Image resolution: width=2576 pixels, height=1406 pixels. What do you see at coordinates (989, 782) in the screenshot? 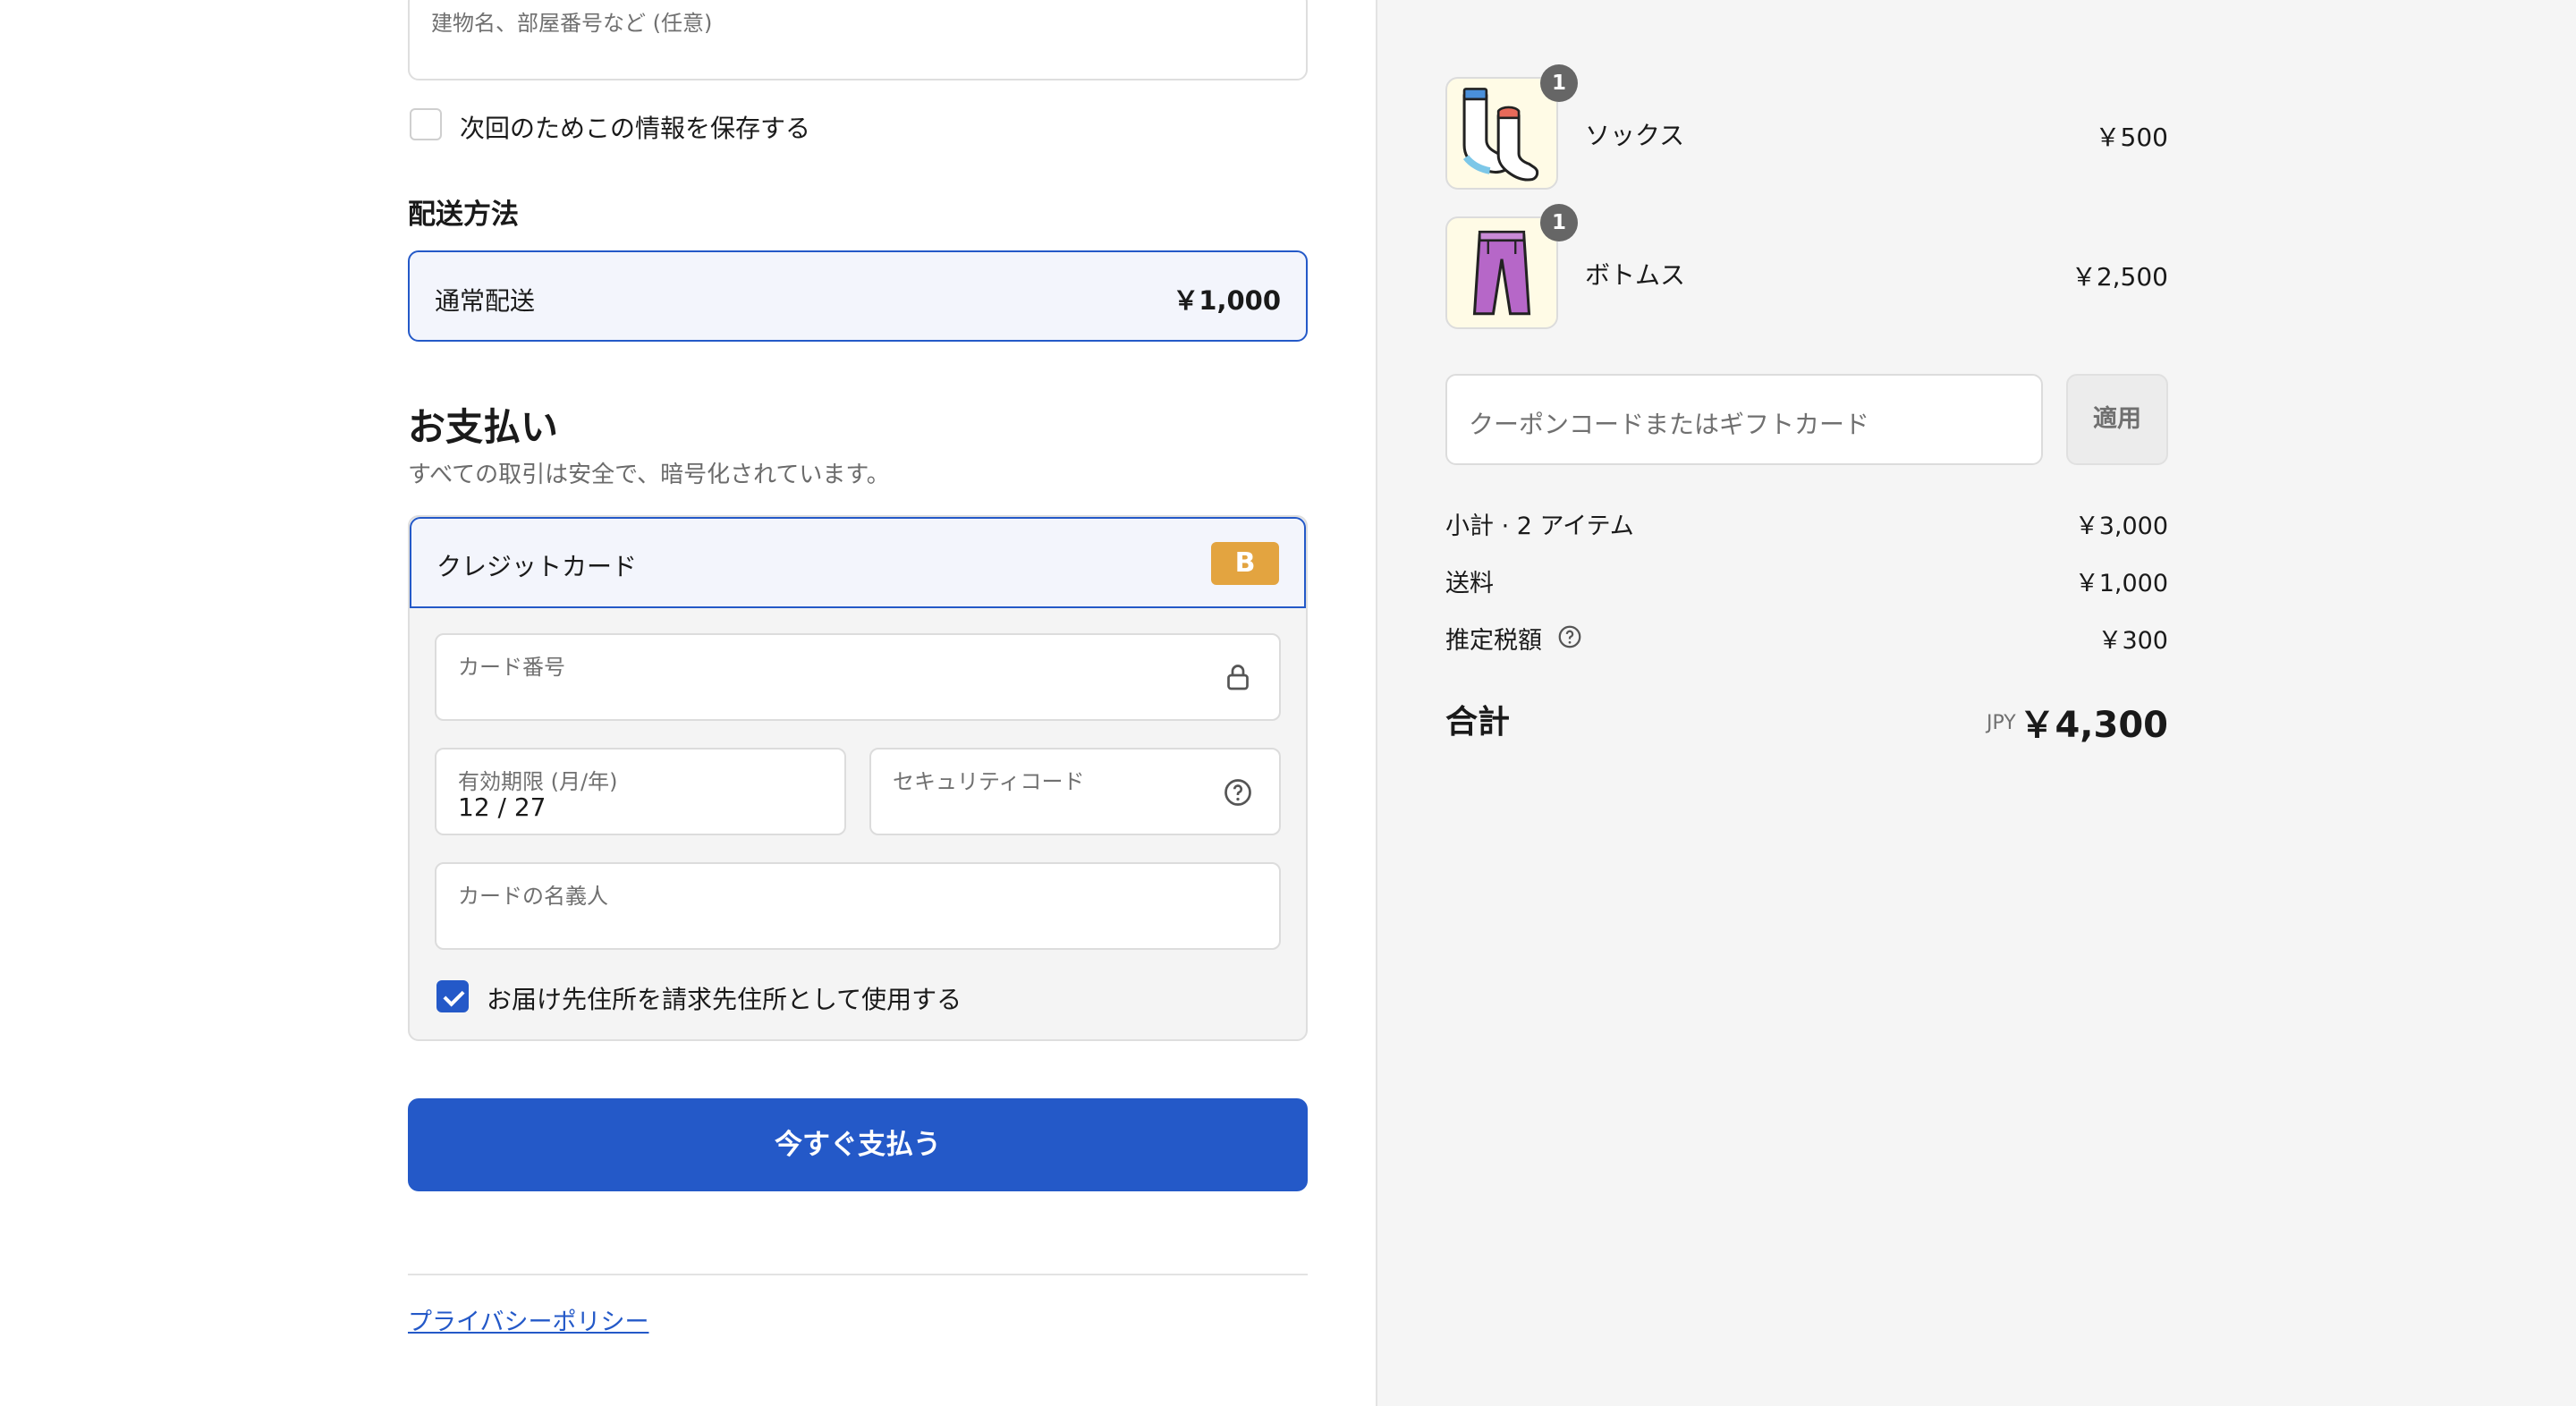
I see `security-code-label: セキュリティコード` at bounding box center [989, 782].